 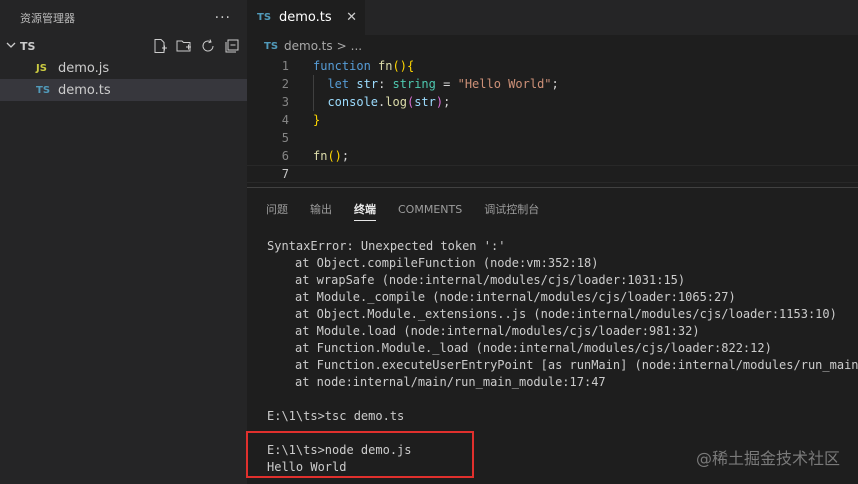 What do you see at coordinates (285, 156) in the screenshot?
I see `line-number: 6` at bounding box center [285, 156].